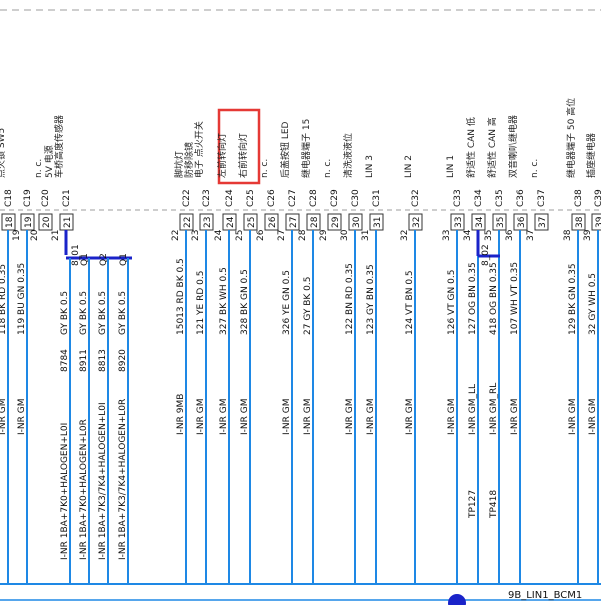 The image size is (601, 605). I want to click on pin-label: 23, so click(196, 235).